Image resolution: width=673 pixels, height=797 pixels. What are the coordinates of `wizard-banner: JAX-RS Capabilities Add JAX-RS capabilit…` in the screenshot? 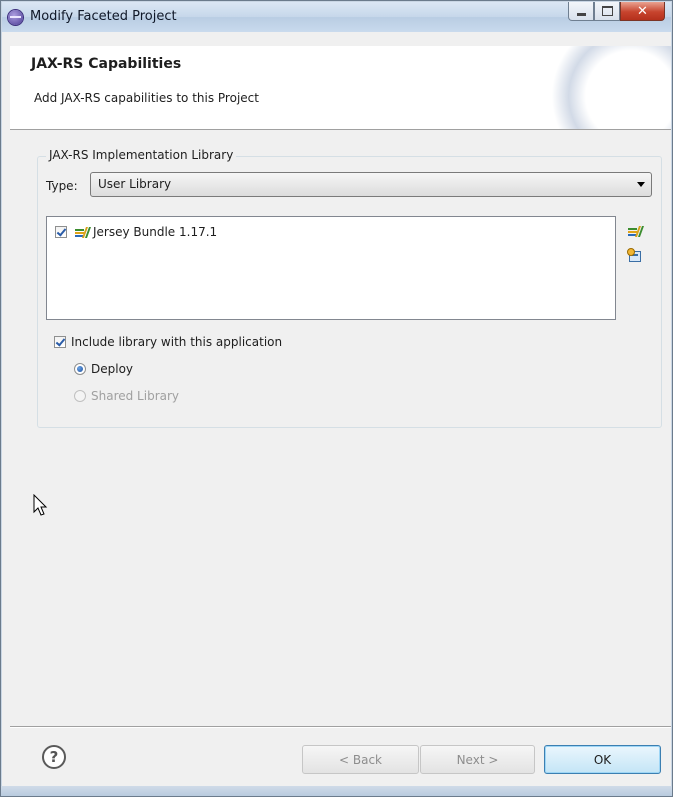 It's located at (340, 88).